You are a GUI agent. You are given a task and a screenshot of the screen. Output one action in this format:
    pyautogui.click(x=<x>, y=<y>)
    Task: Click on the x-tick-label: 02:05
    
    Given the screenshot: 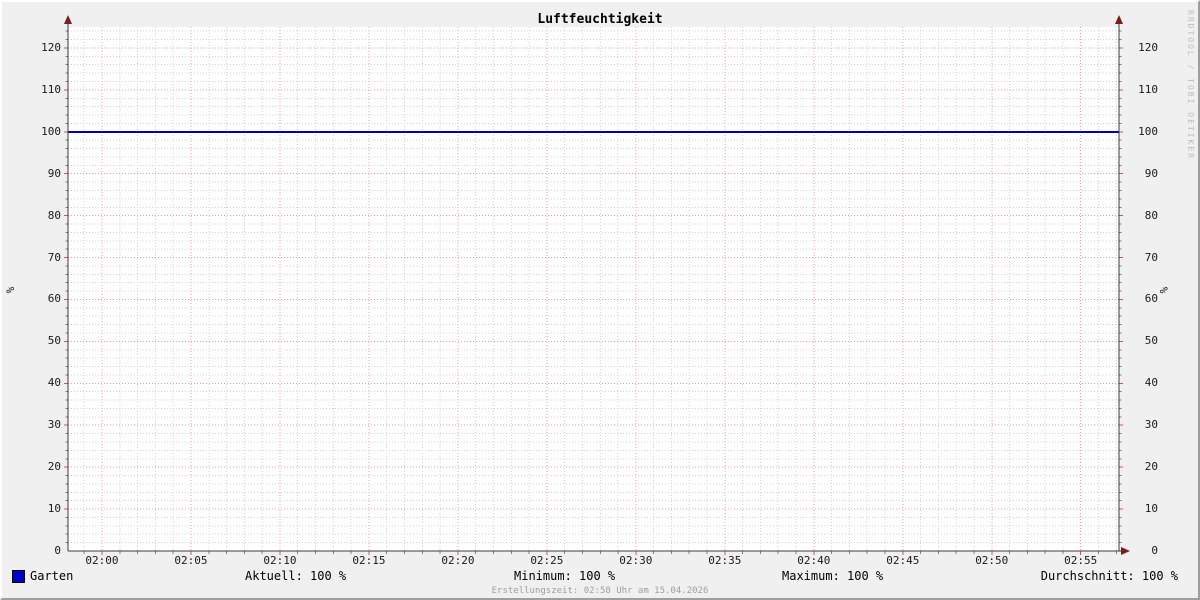 What is the action you would take?
    pyautogui.click(x=191, y=560)
    